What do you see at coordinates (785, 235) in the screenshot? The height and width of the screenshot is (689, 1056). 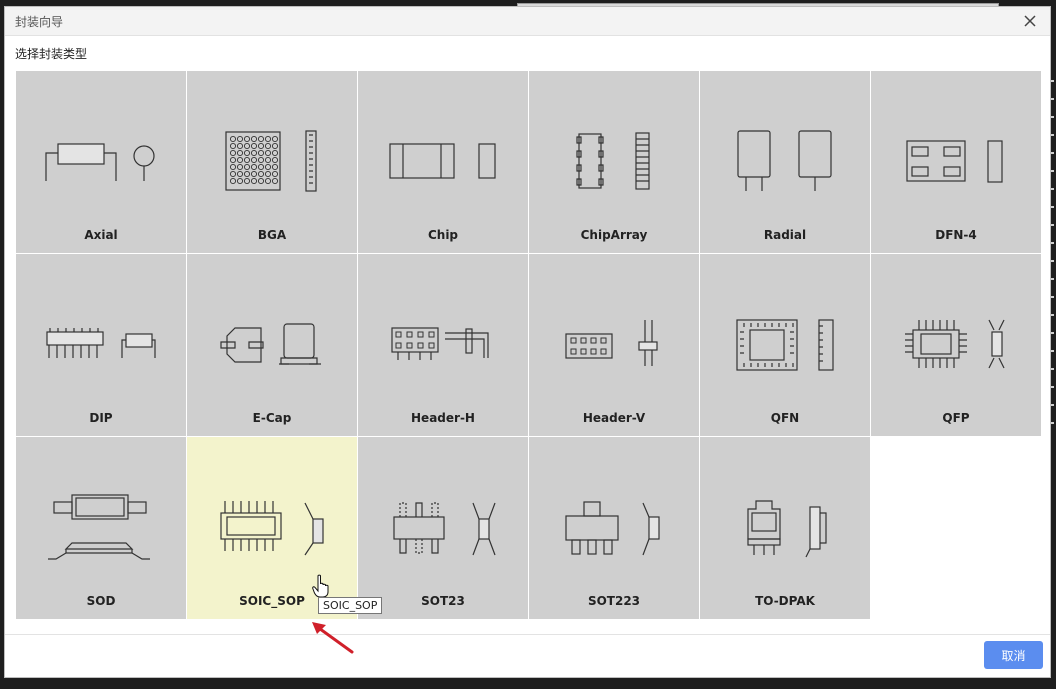 I see `package-label: Radial` at bounding box center [785, 235].